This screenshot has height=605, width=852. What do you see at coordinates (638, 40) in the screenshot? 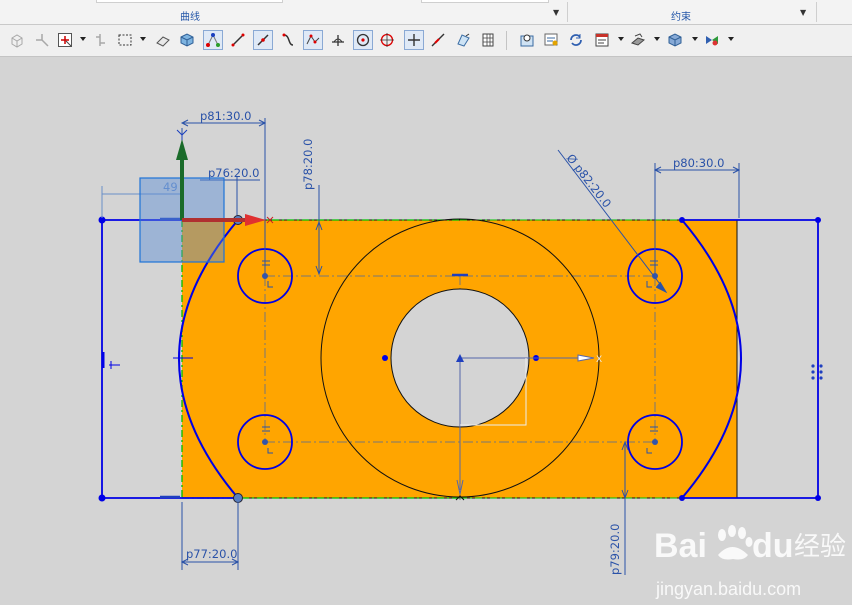
I see `sketch-display-icon` at bounding box center [638, 40].